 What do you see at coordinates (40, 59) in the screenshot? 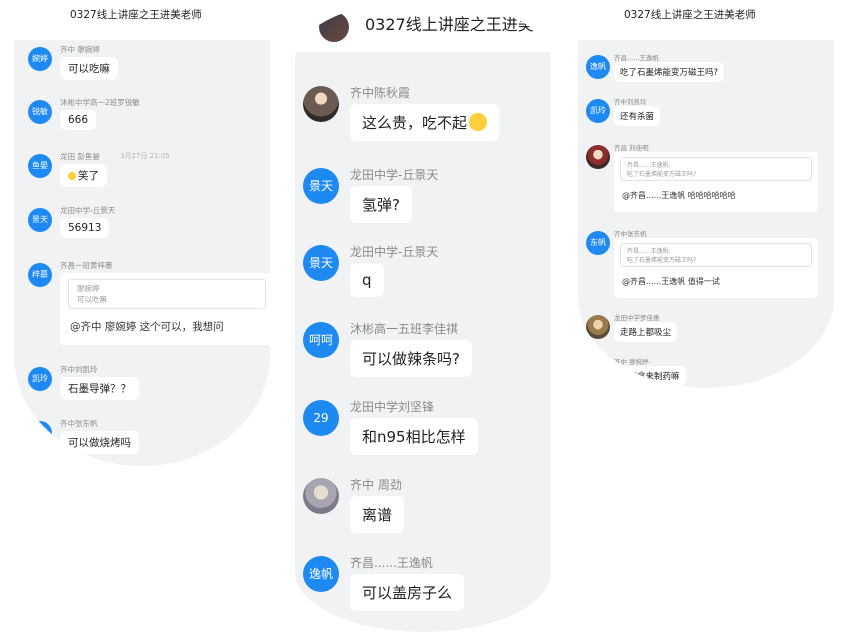
I see `avatar: 婉婷` at bounding box center [40, 59].